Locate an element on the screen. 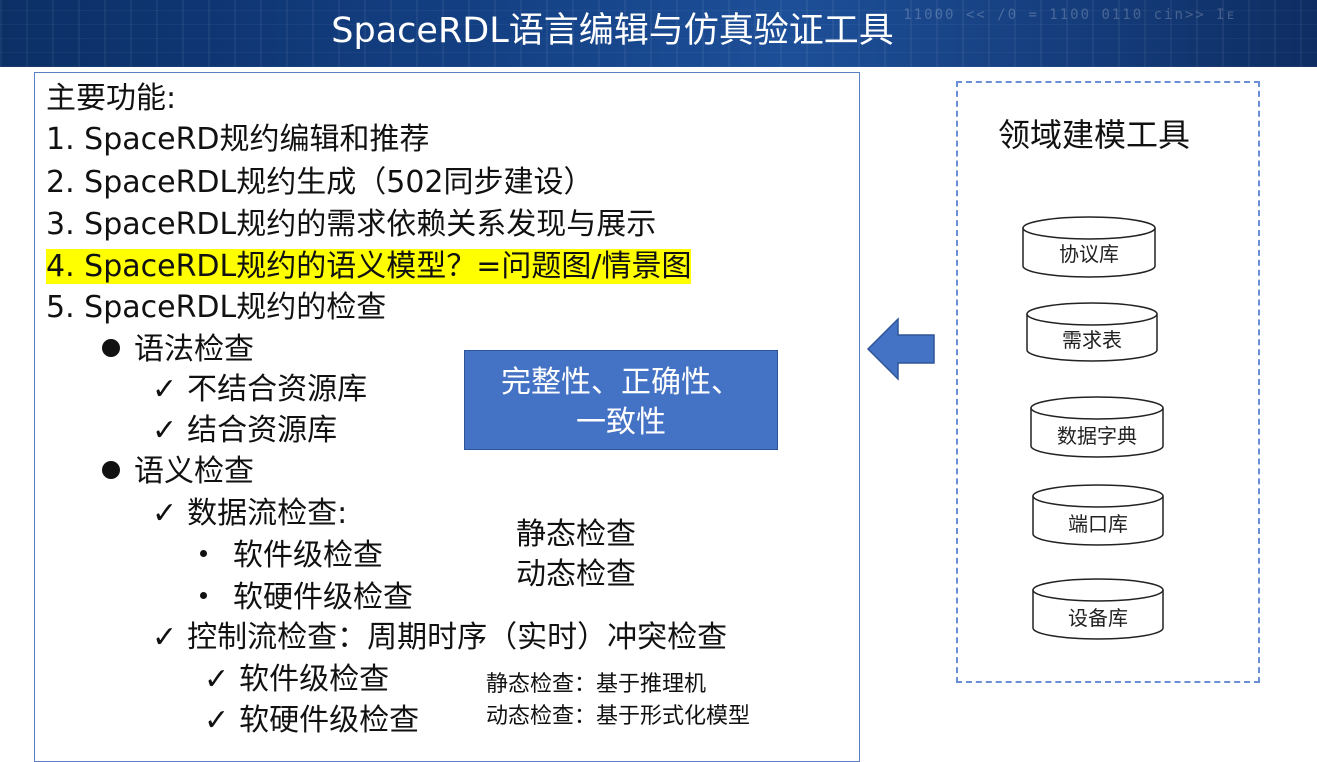 Image resolution: width=1317 pixels, height=762 pixels. function-item-1: 1. SpaceRD规约编辑和推荐 is located at coordinates (238, 139).